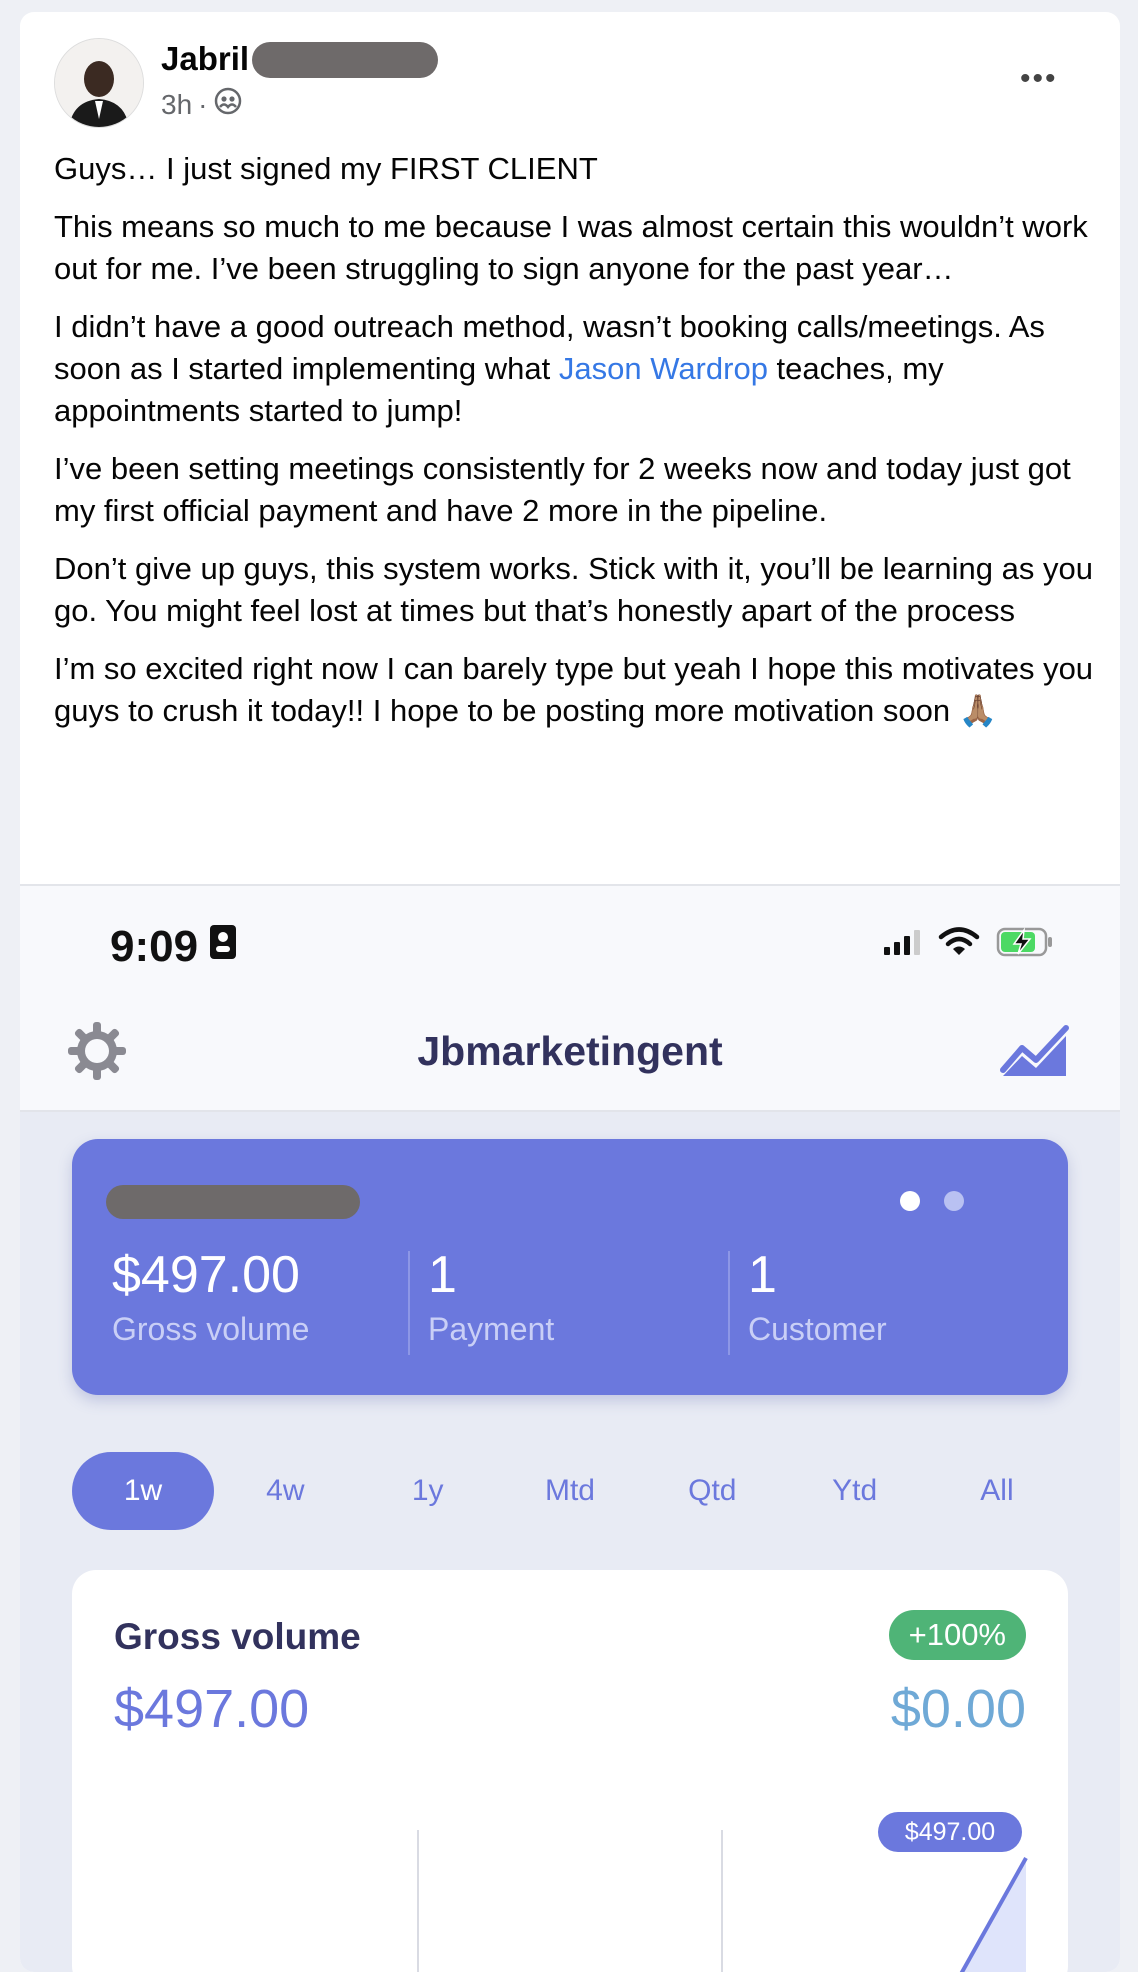  What do you see at coordinates (491, 1298) in the screenshot?
I see `payments-metric: 1 Payment` at bounding box center [491, 1298].